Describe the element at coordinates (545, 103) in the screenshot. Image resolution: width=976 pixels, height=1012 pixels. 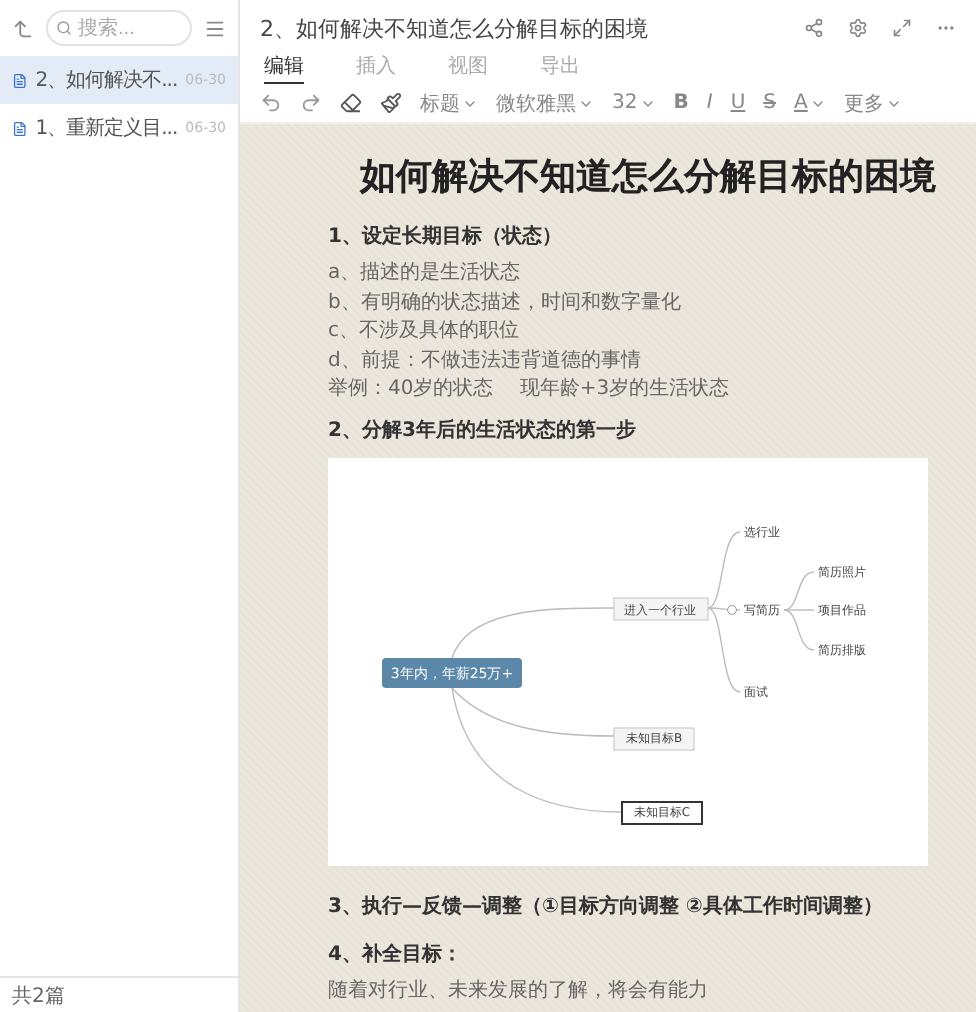
I see `dropdown: 微软雅黑` at that location.